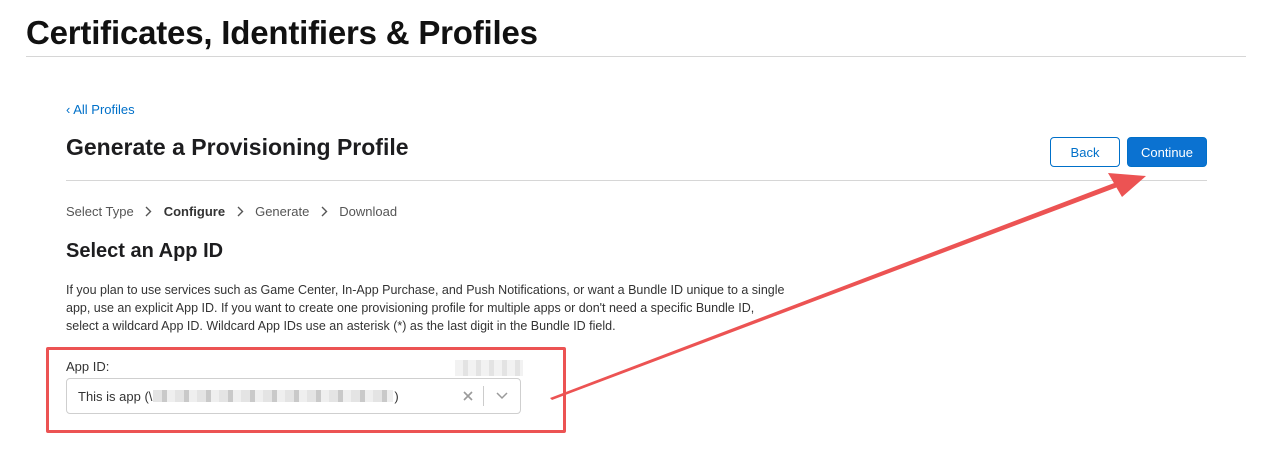  I want to click on app-id-value-suffix: ), so click(396, 396).